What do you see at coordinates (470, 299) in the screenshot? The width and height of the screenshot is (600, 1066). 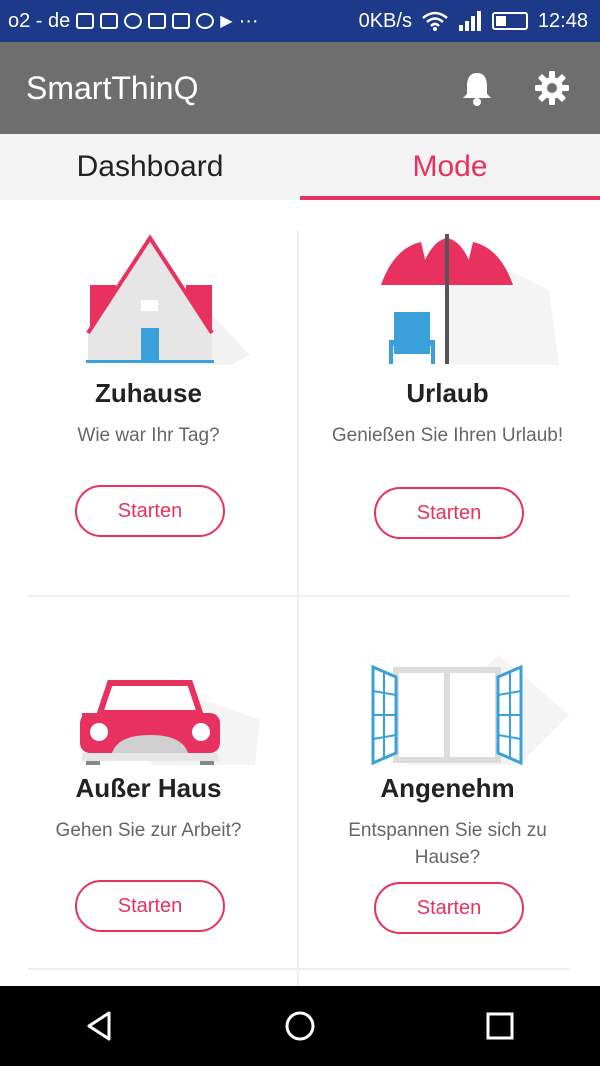 I see `beach-umbrella-icon` at bounding box center [470, 299].